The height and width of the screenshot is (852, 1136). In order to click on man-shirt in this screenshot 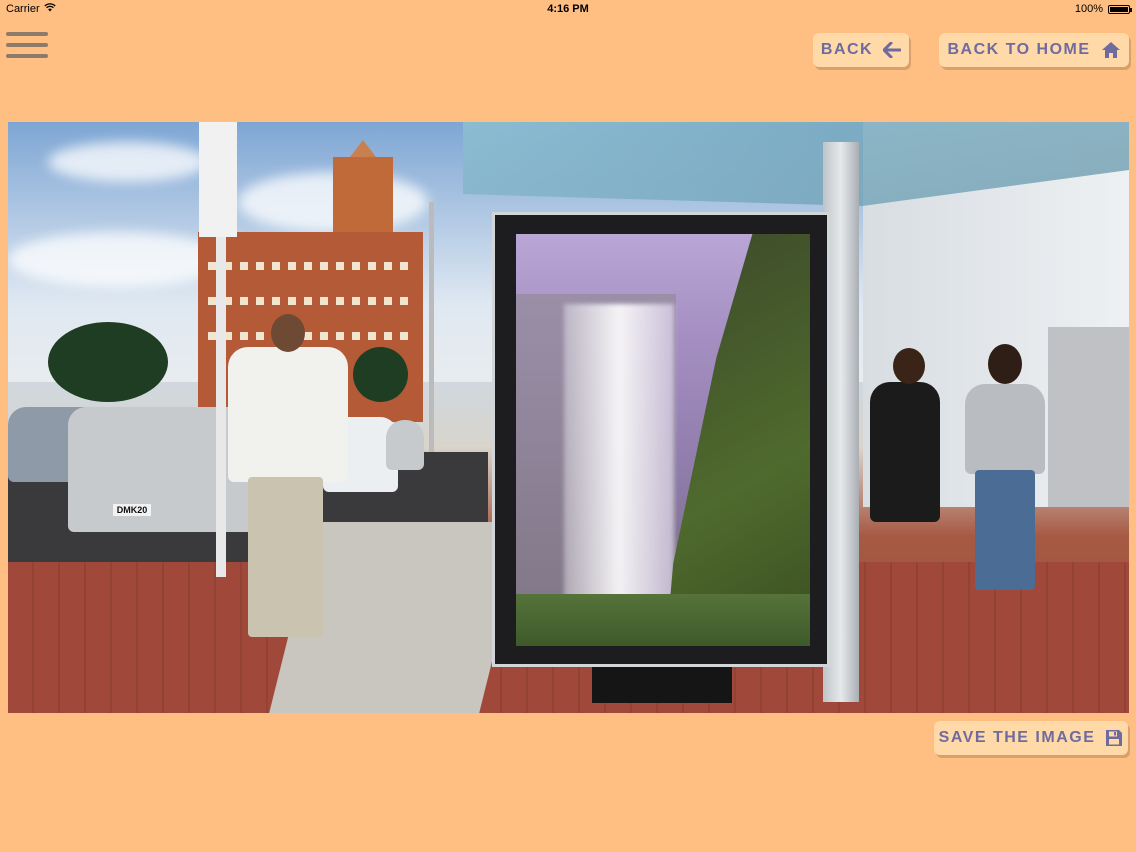, I will do `click(288, 414)`.